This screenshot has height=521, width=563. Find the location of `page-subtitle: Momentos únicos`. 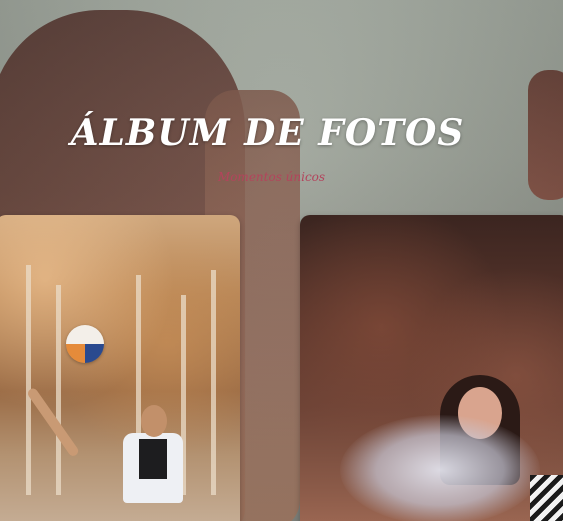

page-subtitle: Momentos únicos is located at coordinates (271, 177).